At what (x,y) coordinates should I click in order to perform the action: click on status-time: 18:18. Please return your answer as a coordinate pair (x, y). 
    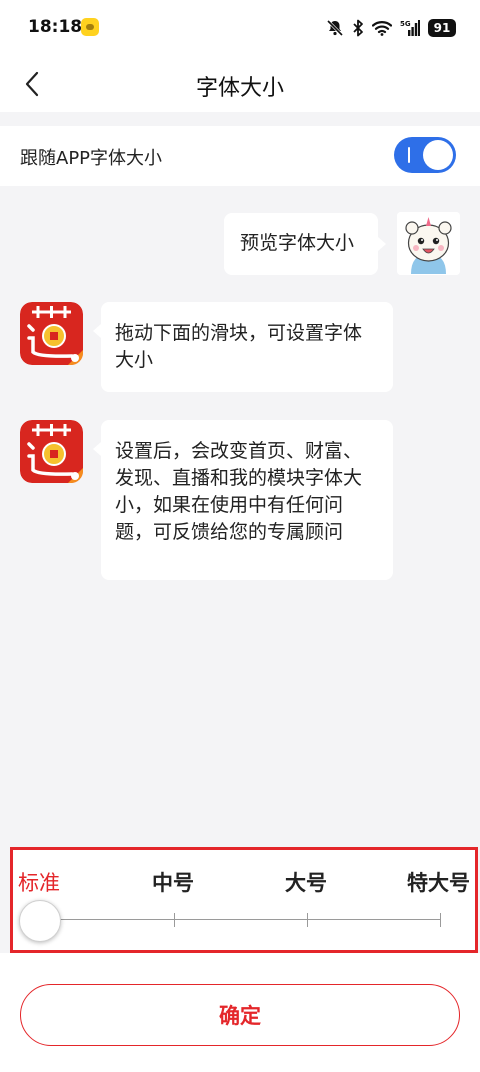
    Looking at the image, I should click on (55, 27).